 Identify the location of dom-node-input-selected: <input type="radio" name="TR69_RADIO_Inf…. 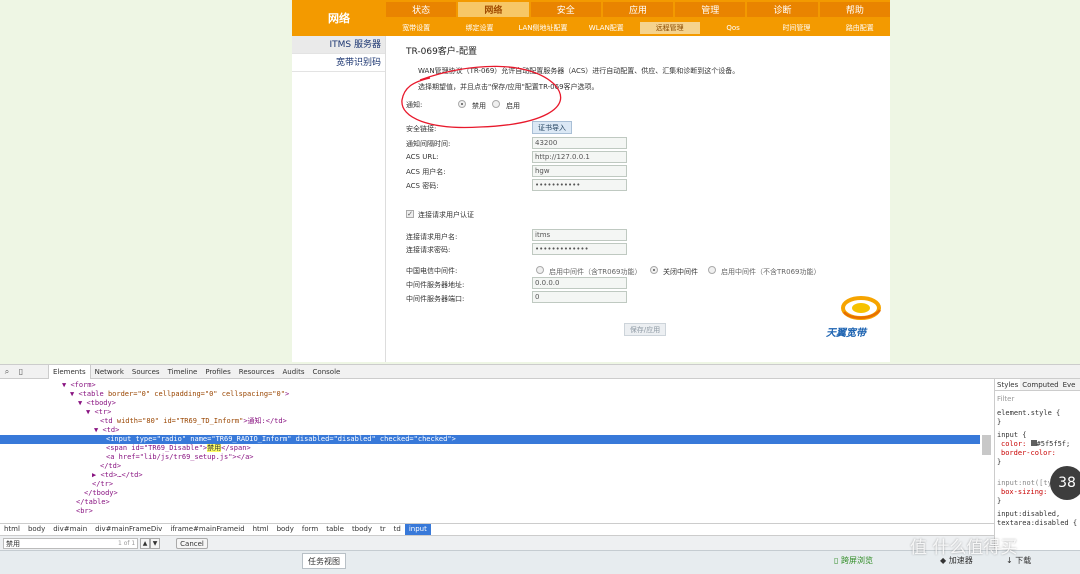
(490, 439).